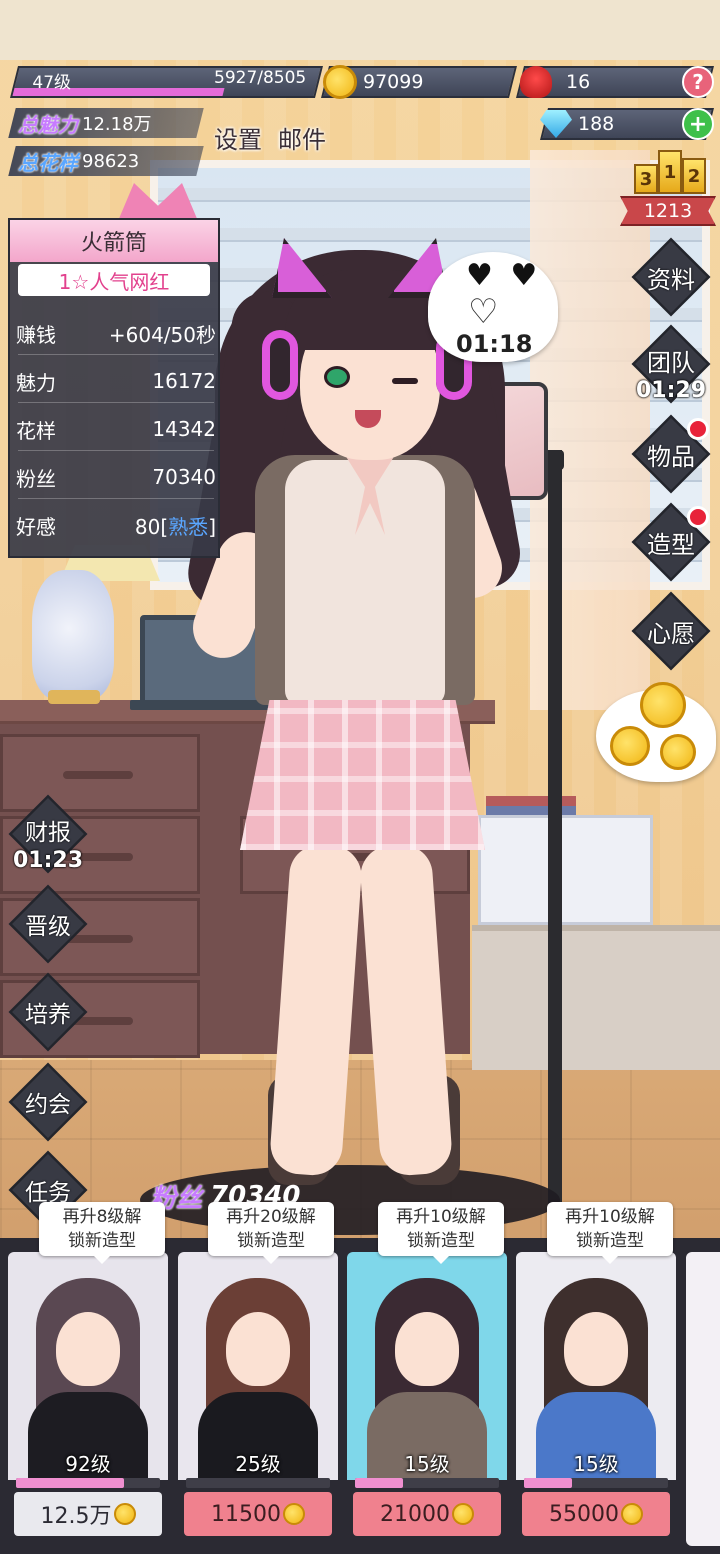 This screenshot has height=1554, width=720. I want to click on coin-collect-bubble, so click(656, 732).